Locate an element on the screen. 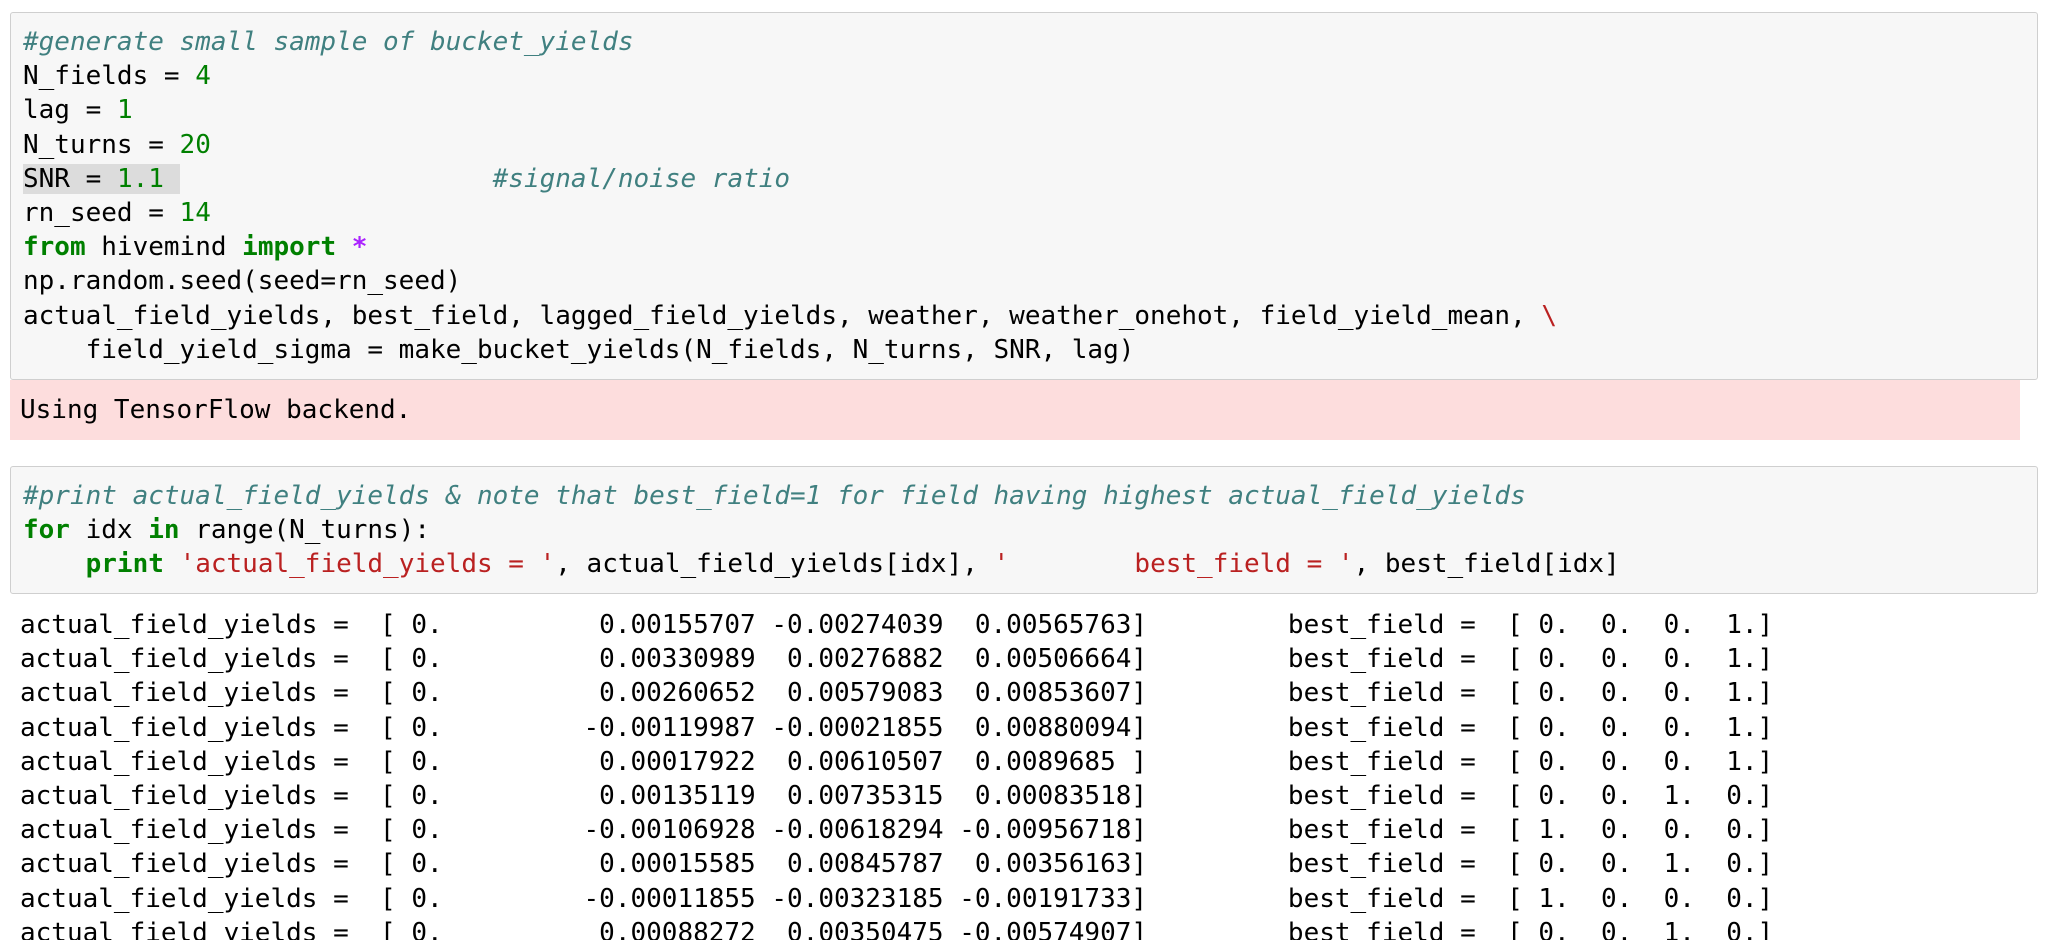 This screenshot has width=2050, height=940. code-line: from hivemind import * is located at coordinates (790, 247).